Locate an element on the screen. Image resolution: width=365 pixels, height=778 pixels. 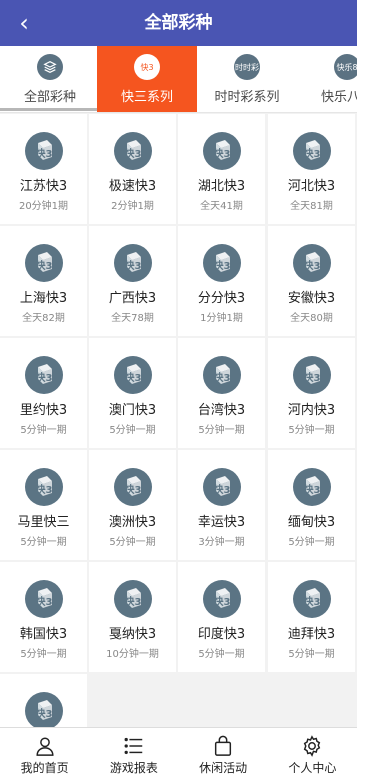
game-cell: 快3 里约快3 5分钟一期 is located at coordinates (43, 393).